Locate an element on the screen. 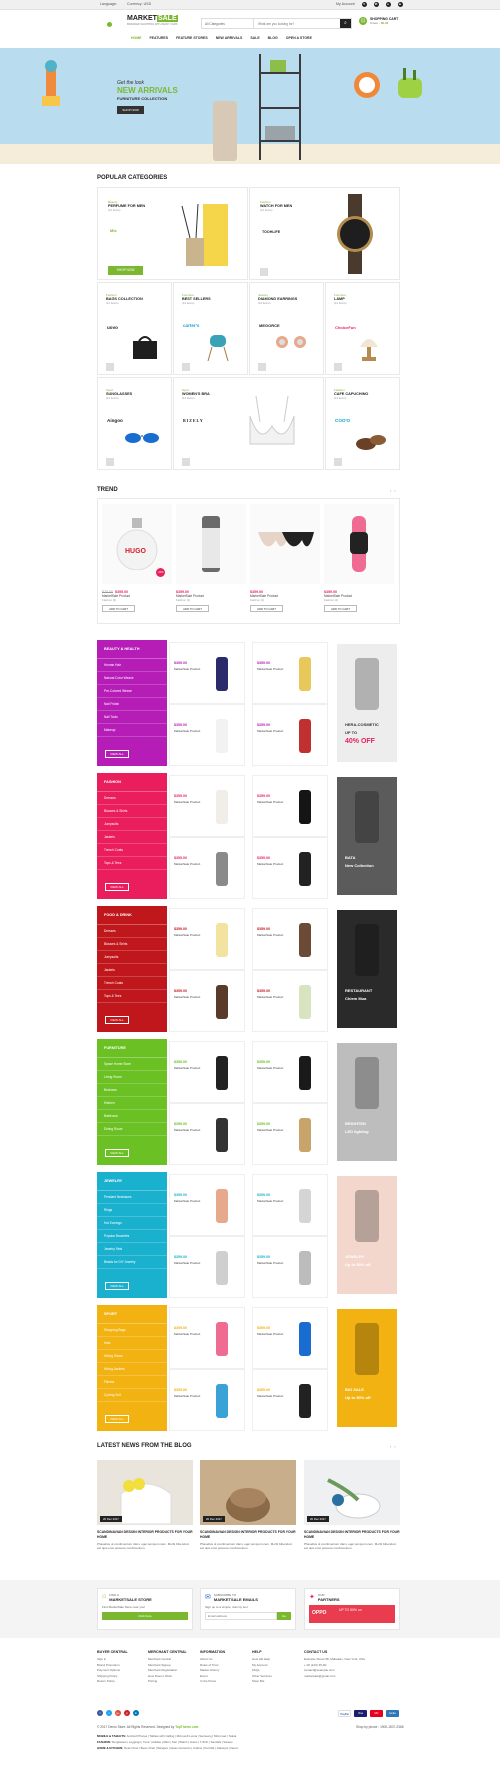 Image resolution: width=500 pixels, height=1771 pixels. category-bra: Sport WOMEN'S BRA (12 items) BIZELY is located at coordinates (248, 423).